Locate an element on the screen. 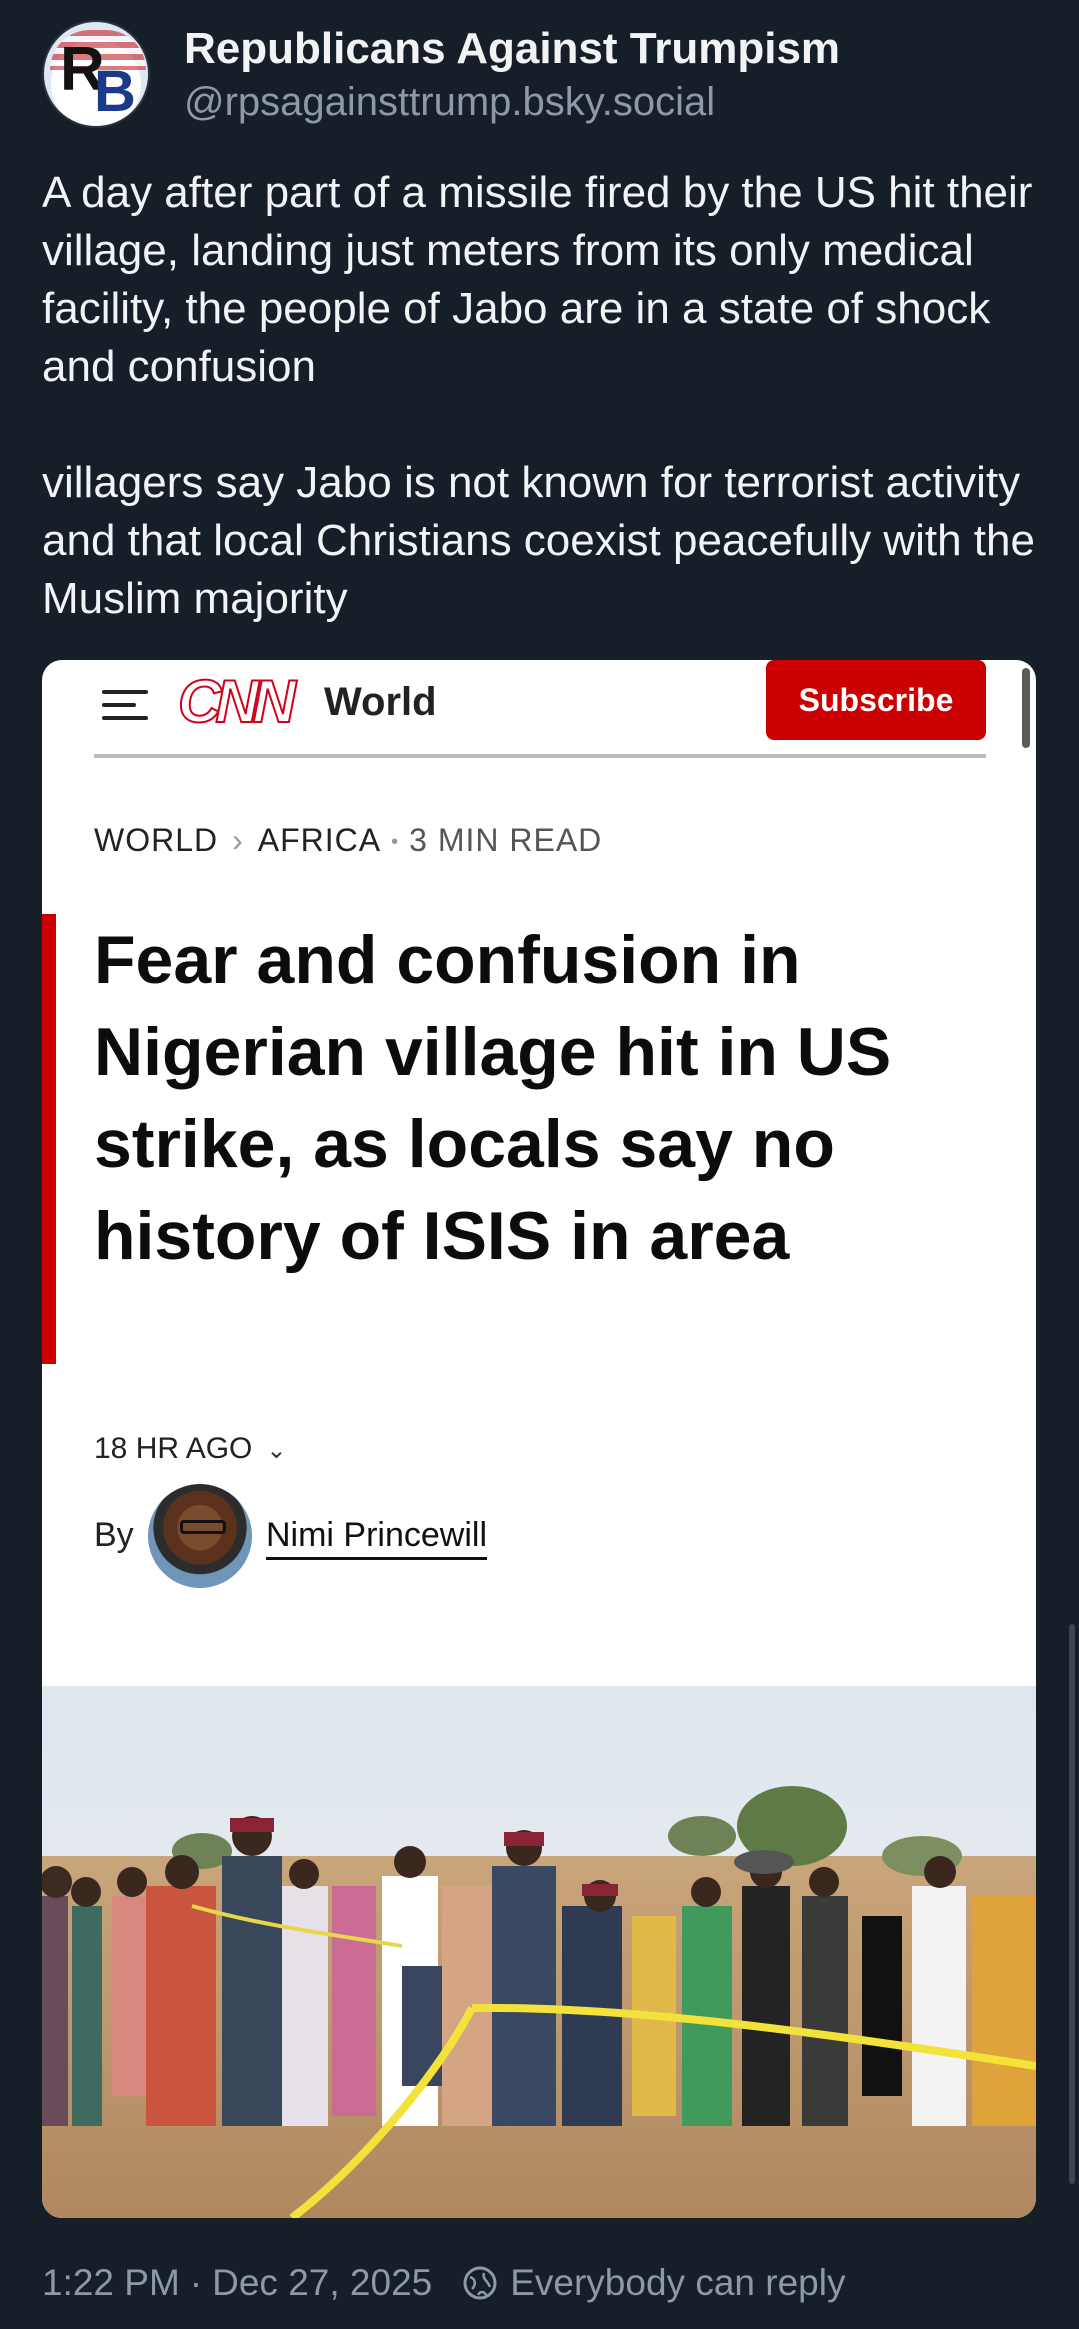 Image resolution: width=1079 pixels, height=2329 pixels. cnn-logo: CNN is located at coordinates (237, 701).